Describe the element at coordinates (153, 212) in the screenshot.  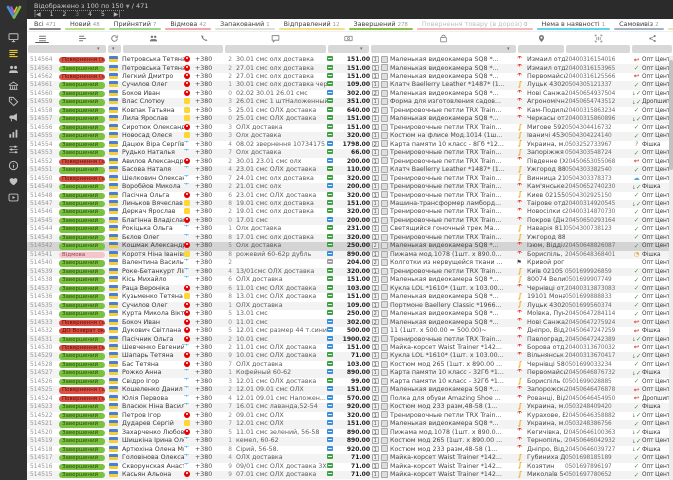
I see `client-name: Деркач Ярослав` at that location.